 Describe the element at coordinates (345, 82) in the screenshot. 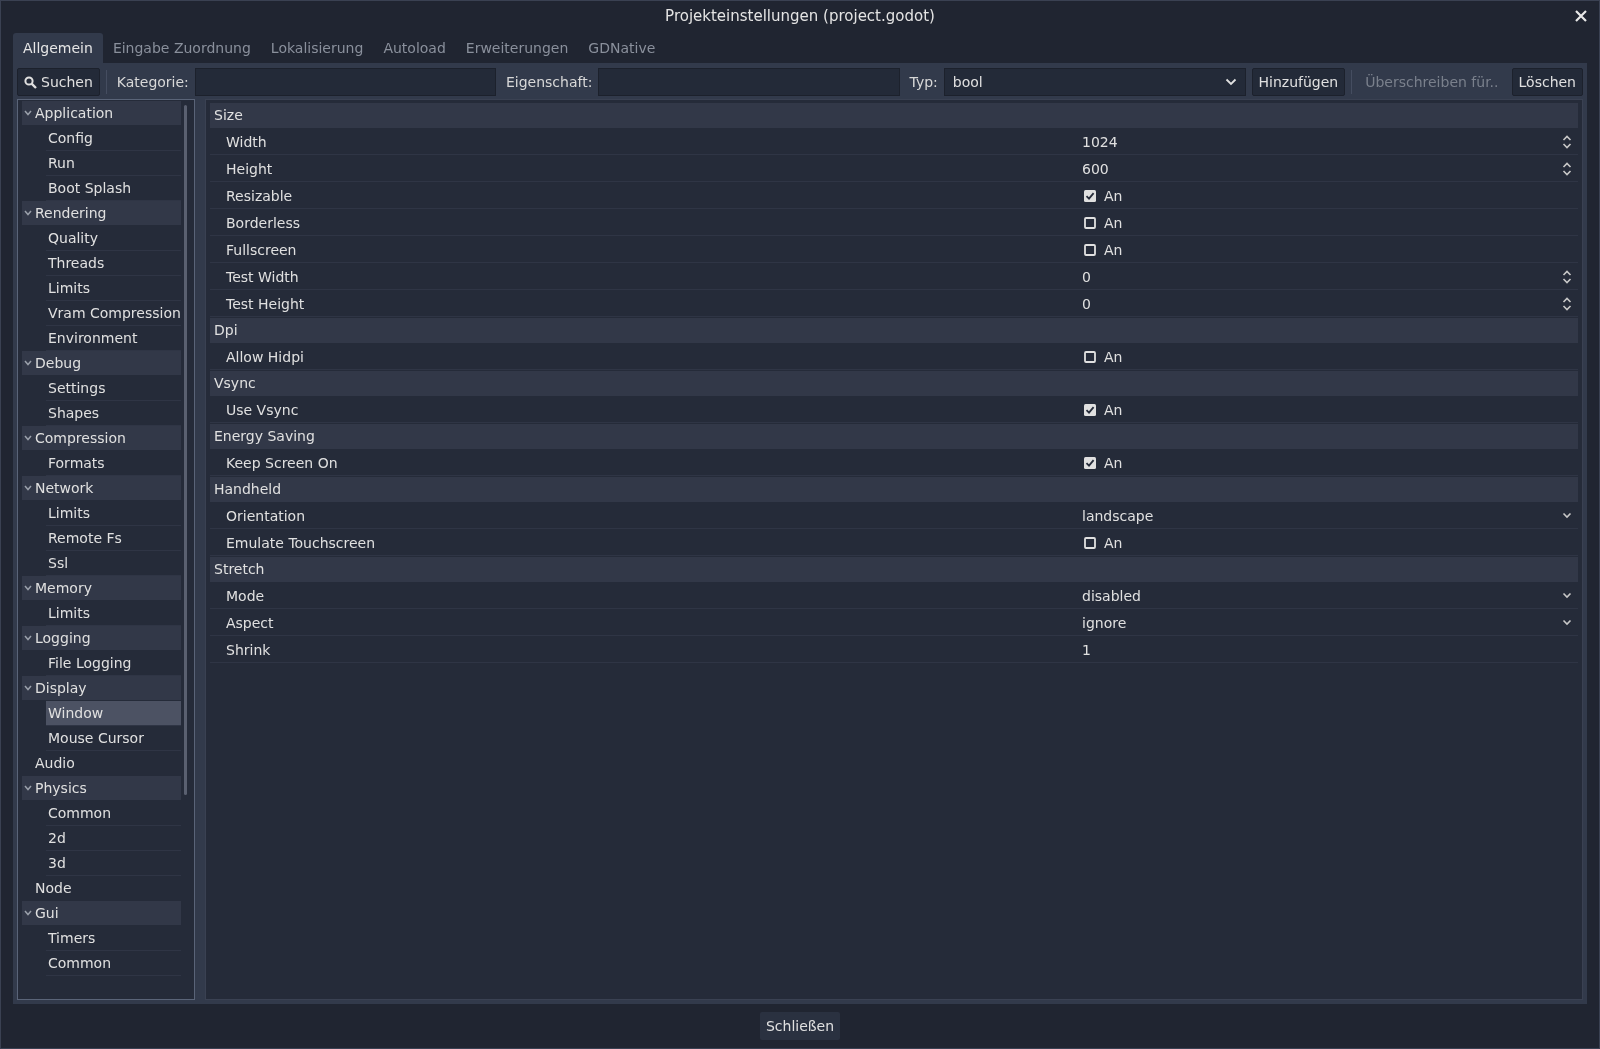

I see `category-field` at that location.